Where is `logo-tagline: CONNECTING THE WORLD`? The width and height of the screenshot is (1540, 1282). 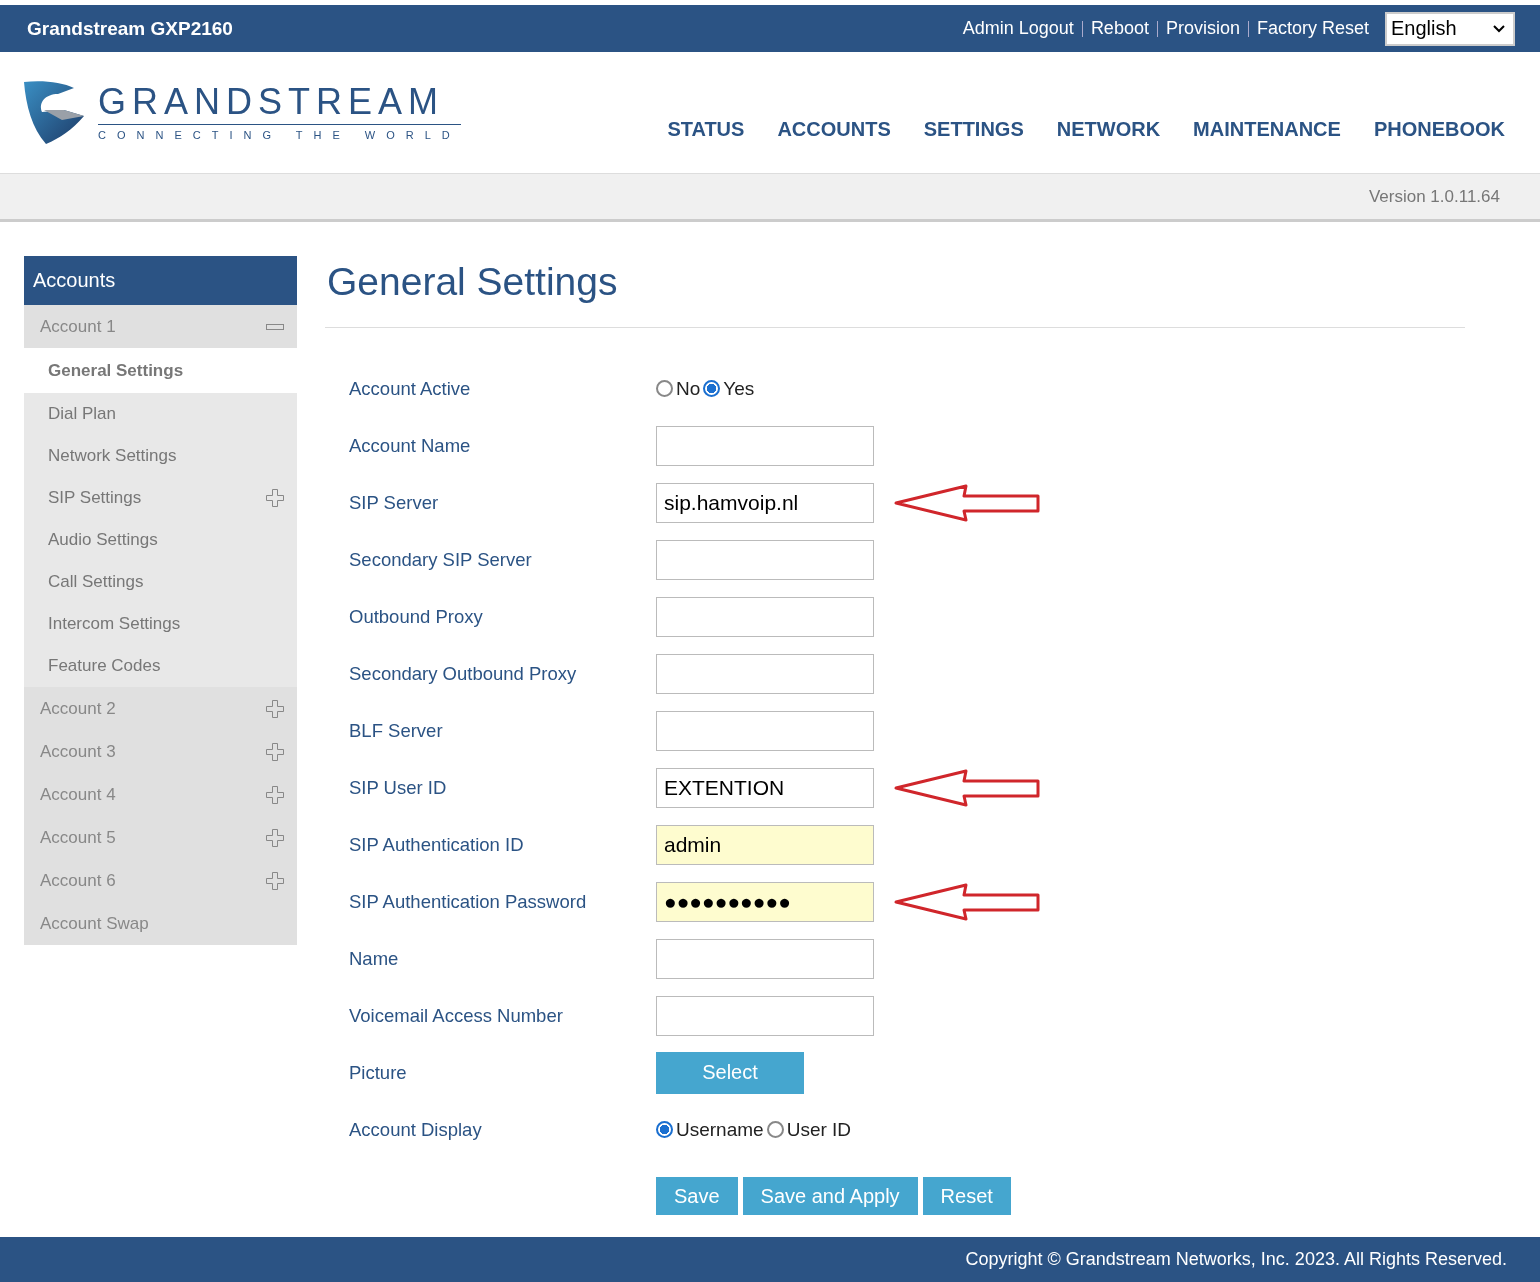 logo-tagline: CONNECTING THE WORLD is located at coordinates (279, 135).